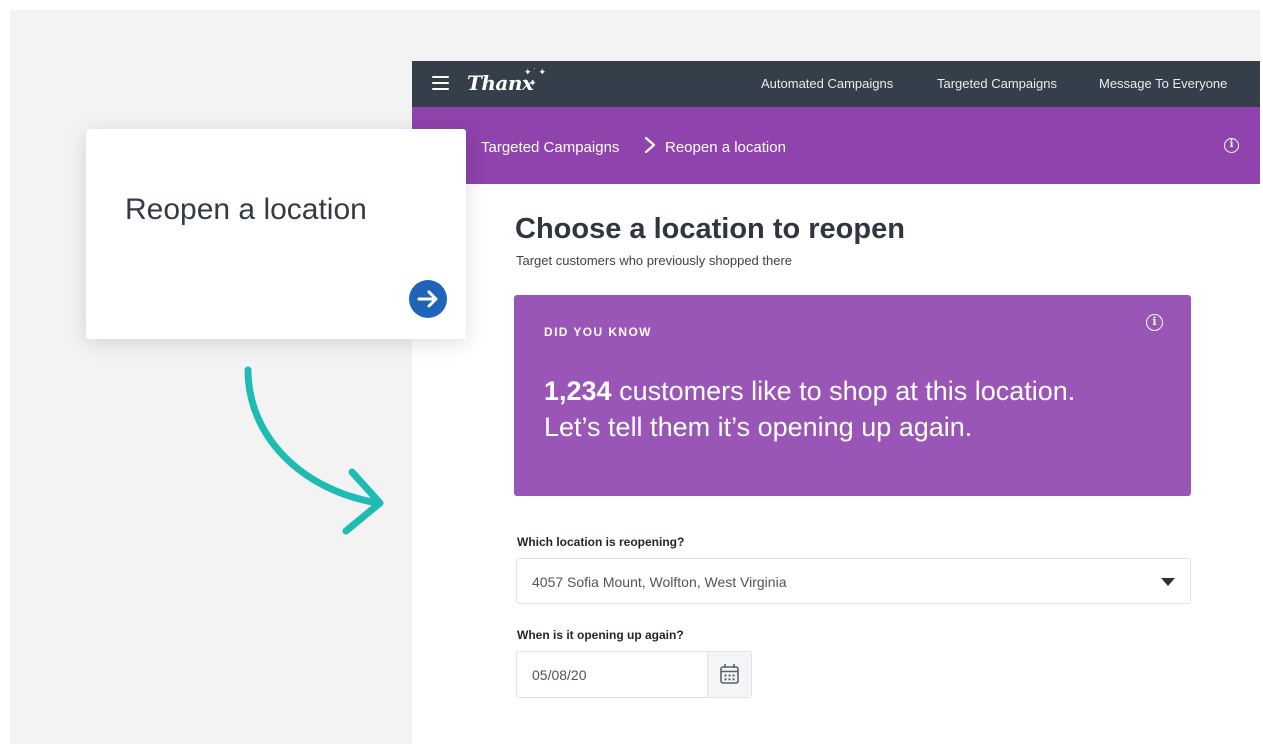 The height and width of the screenshot is (744, 1263). What do you see at coordinates (650, 145) in the screenshot?
I see `chevron-right-icon` at bounding box center [650, 145].